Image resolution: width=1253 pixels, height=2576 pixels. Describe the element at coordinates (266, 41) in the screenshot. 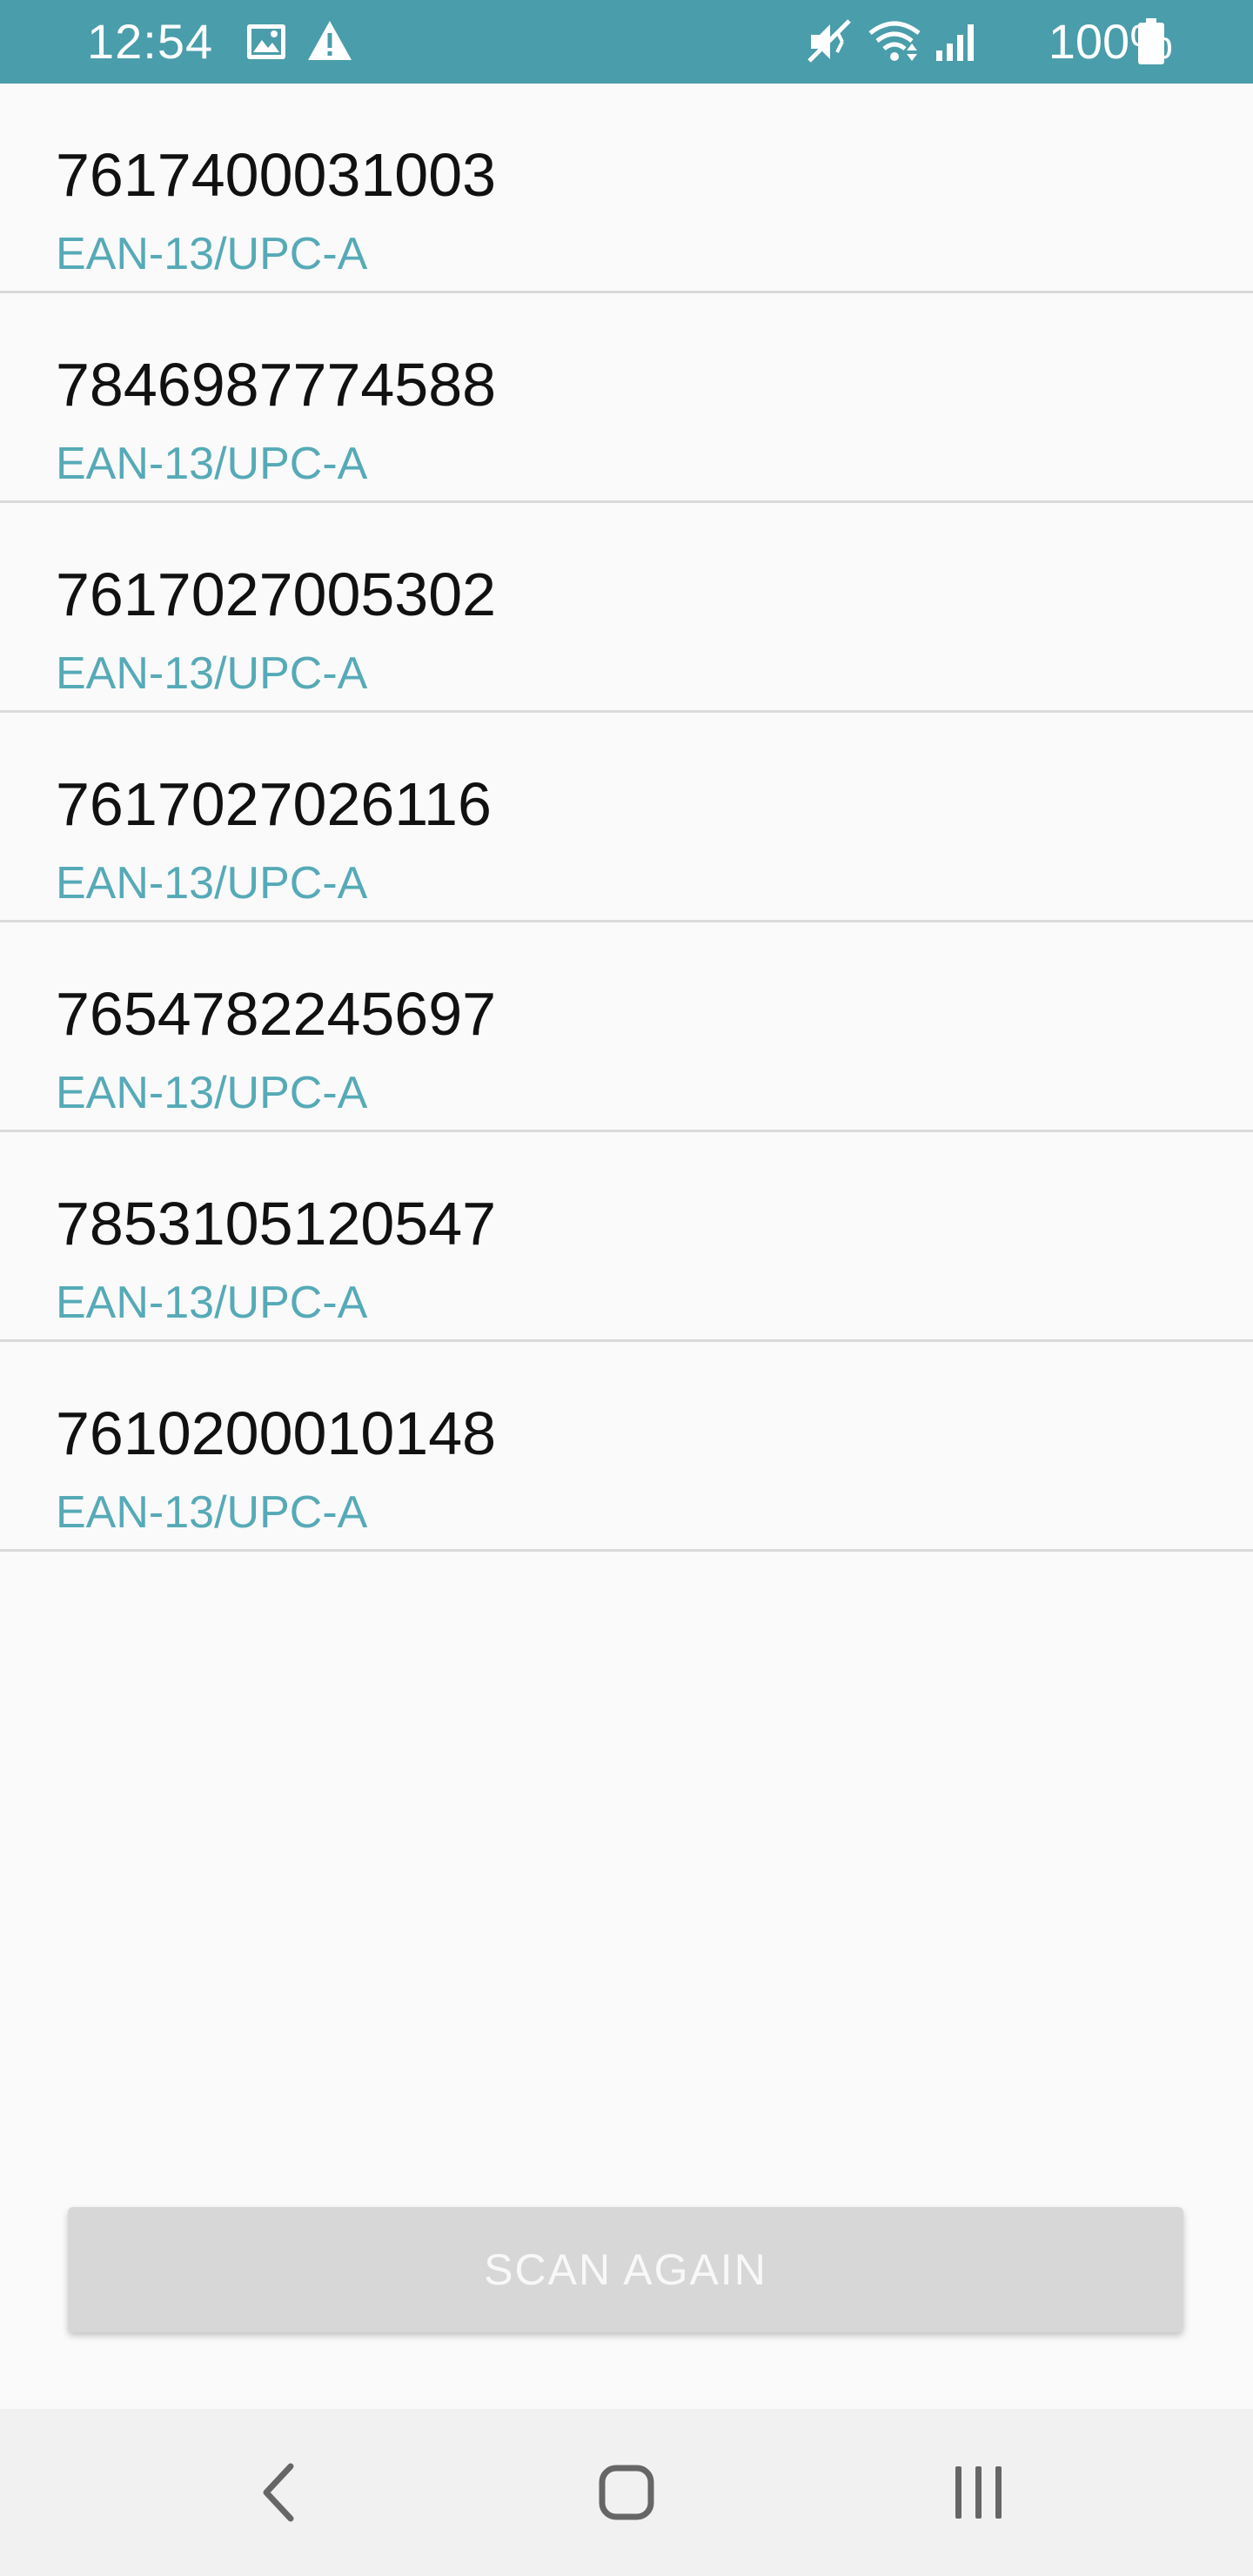

I see `image-notification-icon` at that location.